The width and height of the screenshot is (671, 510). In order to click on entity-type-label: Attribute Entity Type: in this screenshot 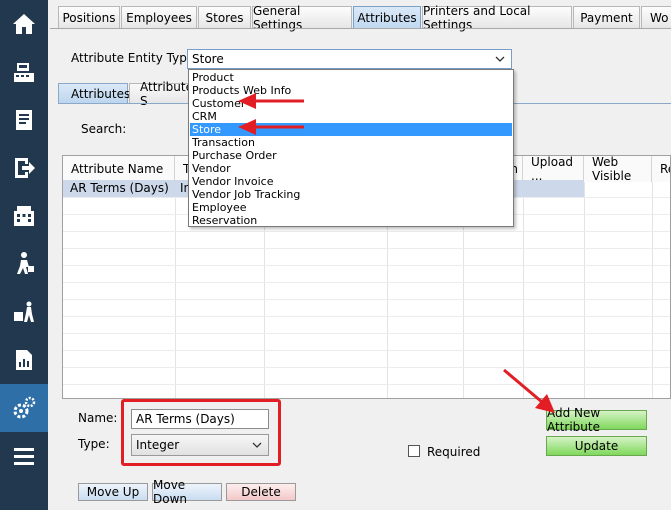, I will do `click(135, 58)`.